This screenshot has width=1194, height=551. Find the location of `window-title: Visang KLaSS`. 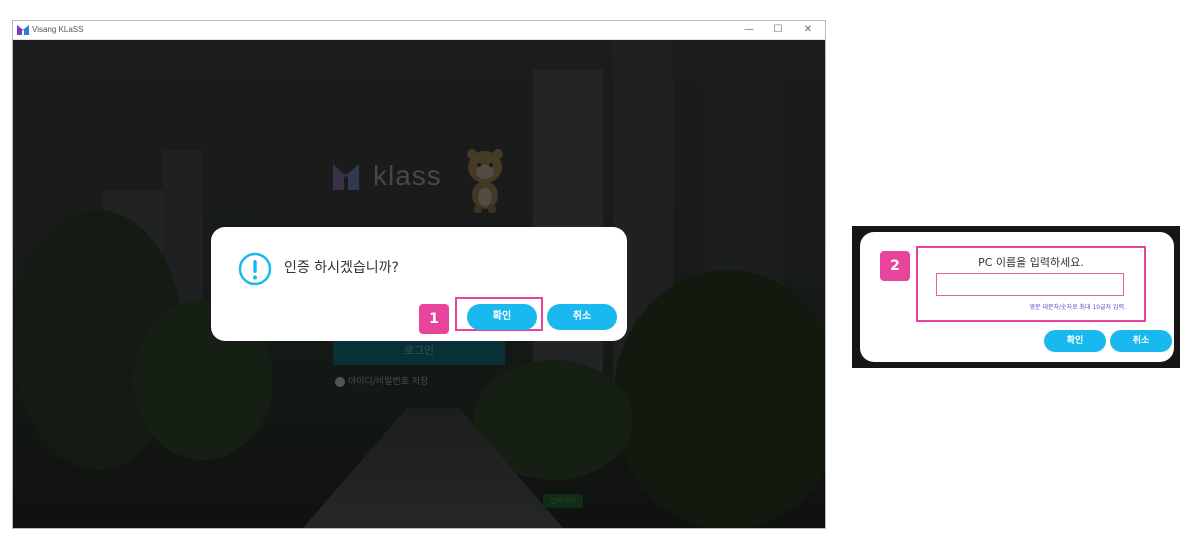

window-title: Visang KLaSS is located at coordinates (58, 29).